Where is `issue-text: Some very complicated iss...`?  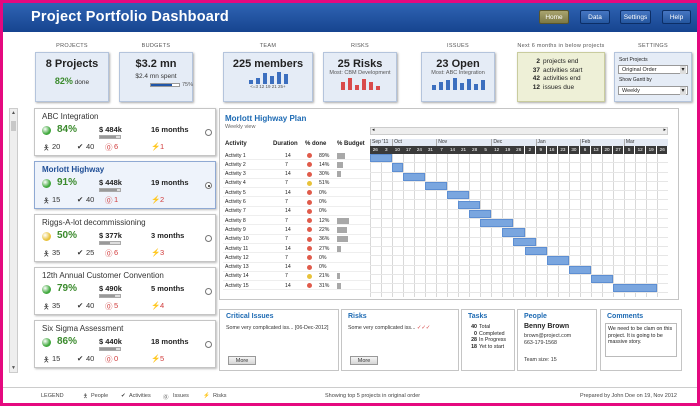 issue-text: Some very complicated iss... is located at coordinates (260, 328).